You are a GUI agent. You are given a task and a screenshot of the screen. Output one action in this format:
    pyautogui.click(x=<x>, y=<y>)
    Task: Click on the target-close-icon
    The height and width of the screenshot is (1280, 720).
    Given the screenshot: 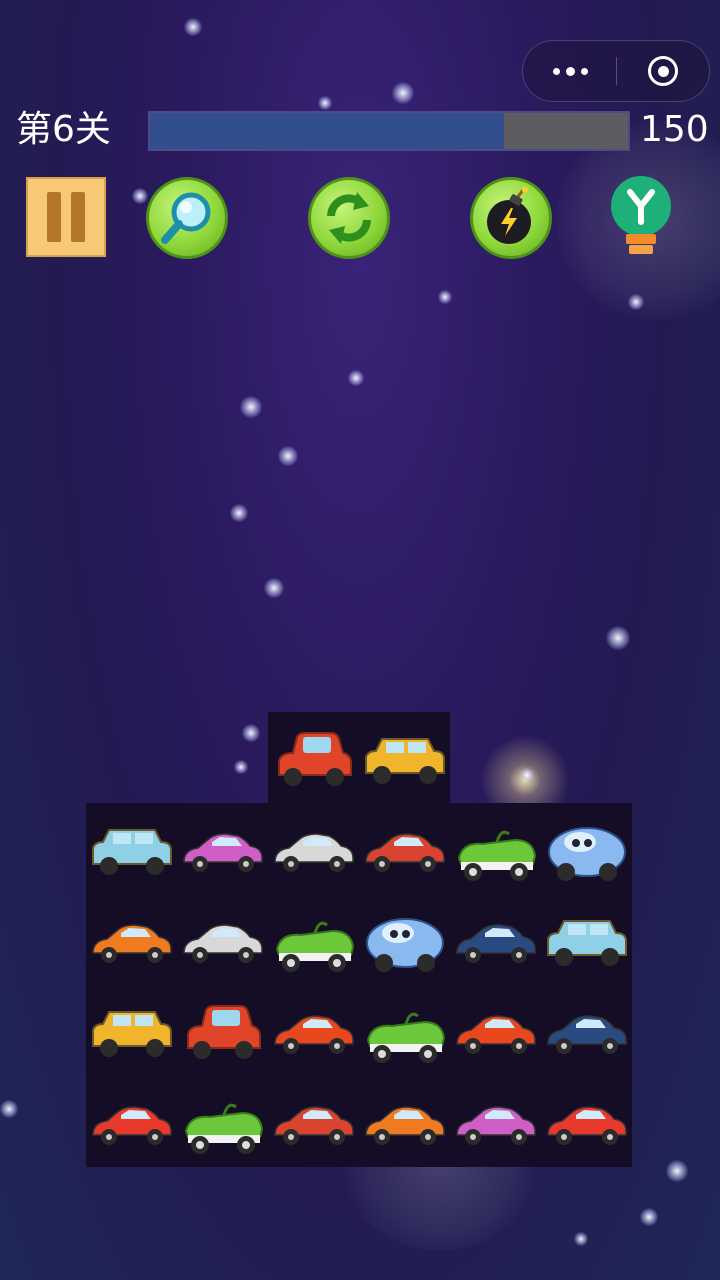 What is the action you would take?
    pyautogui.click(x=663, y=71)
    